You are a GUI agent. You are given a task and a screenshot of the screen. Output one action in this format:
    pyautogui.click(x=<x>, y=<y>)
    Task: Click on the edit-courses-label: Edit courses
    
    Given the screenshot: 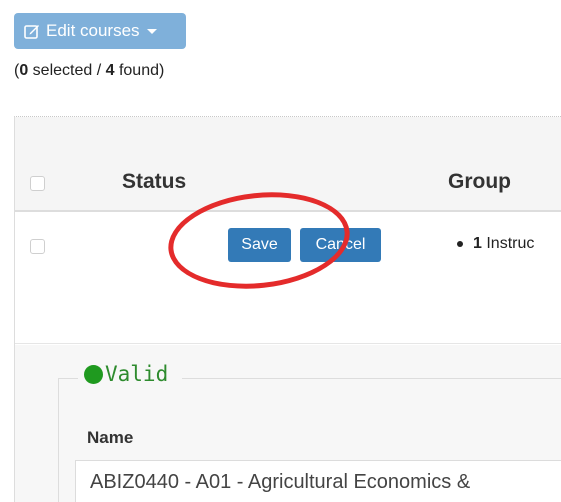 What is the action you would take?
    pyautogui.click(x=93, y=30)
    